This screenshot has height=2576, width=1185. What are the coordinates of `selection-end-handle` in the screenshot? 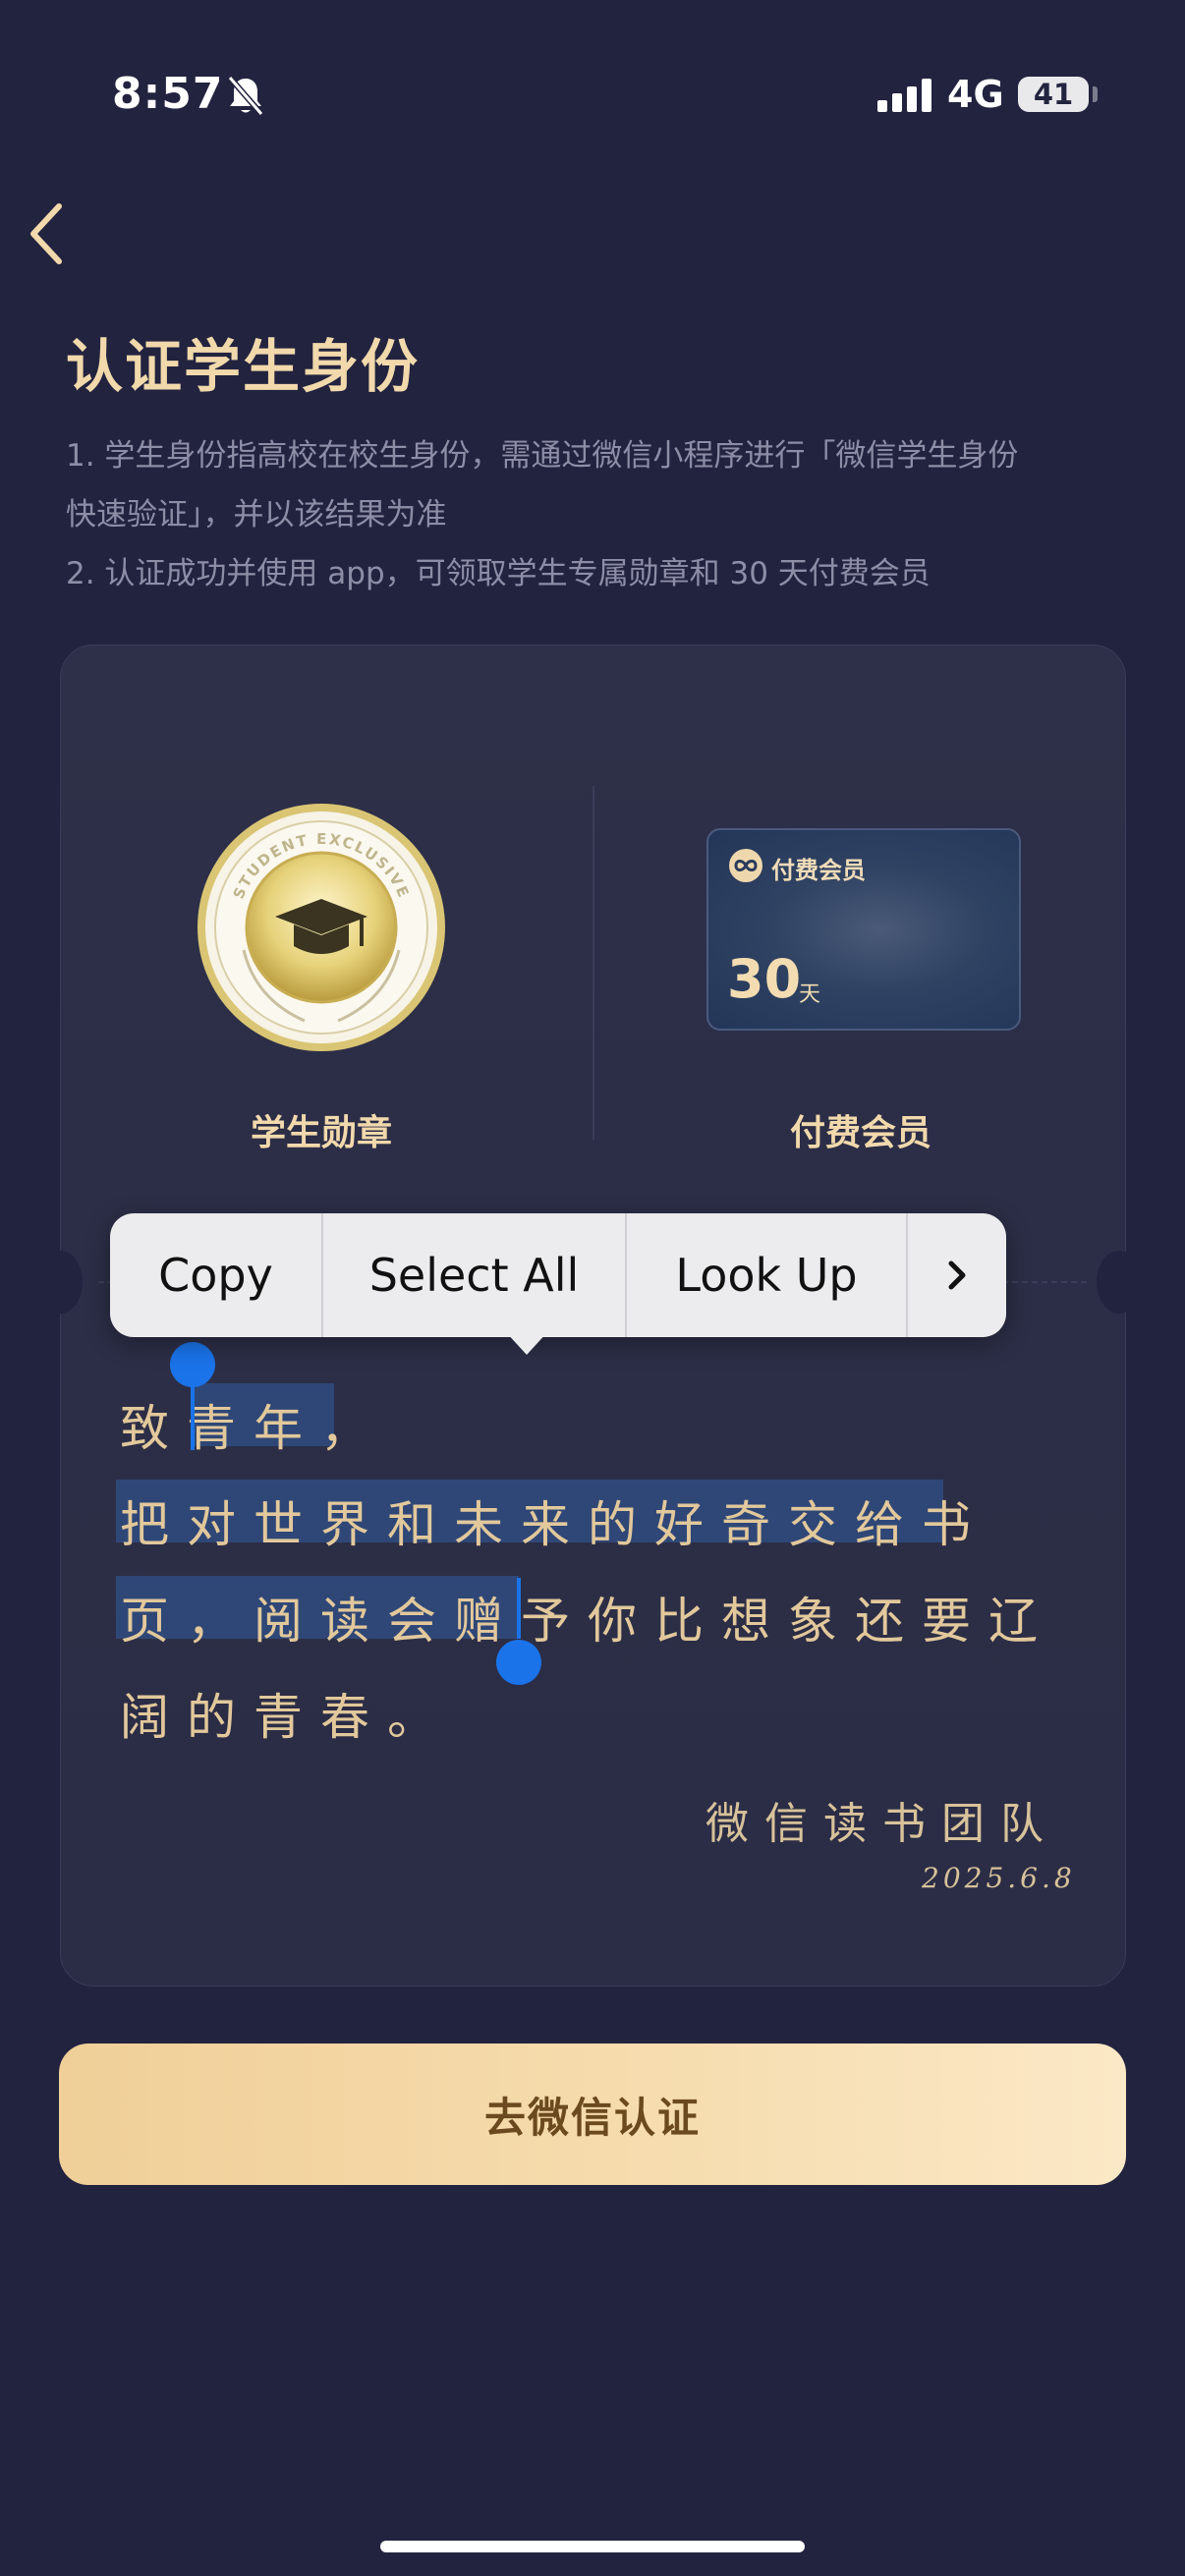 It's located at (519, 1662).